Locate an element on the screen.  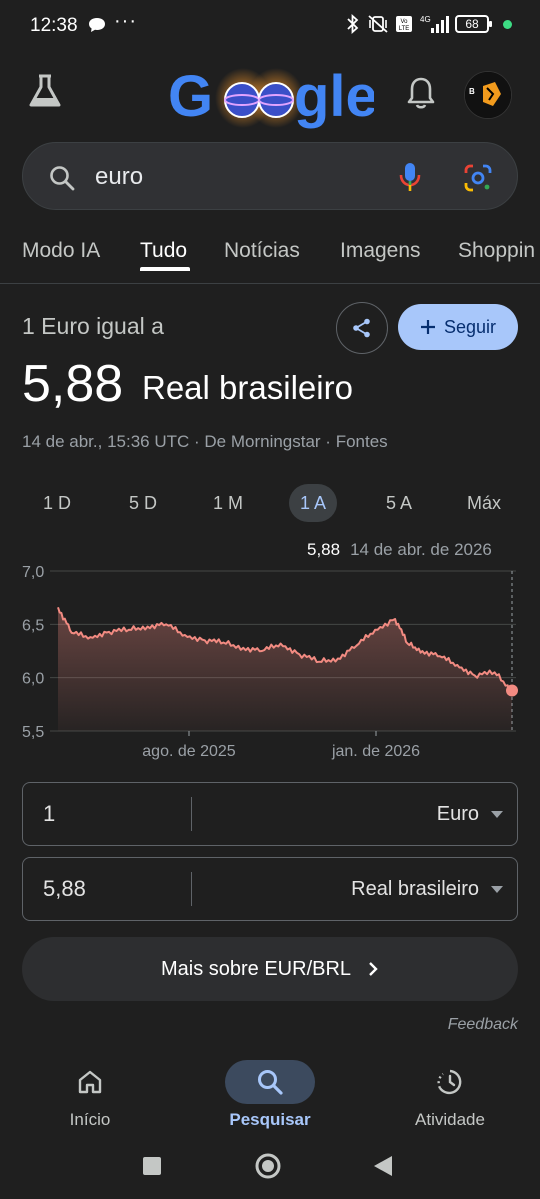
mute-vibrate-icon is located at coordinates (378, 24).